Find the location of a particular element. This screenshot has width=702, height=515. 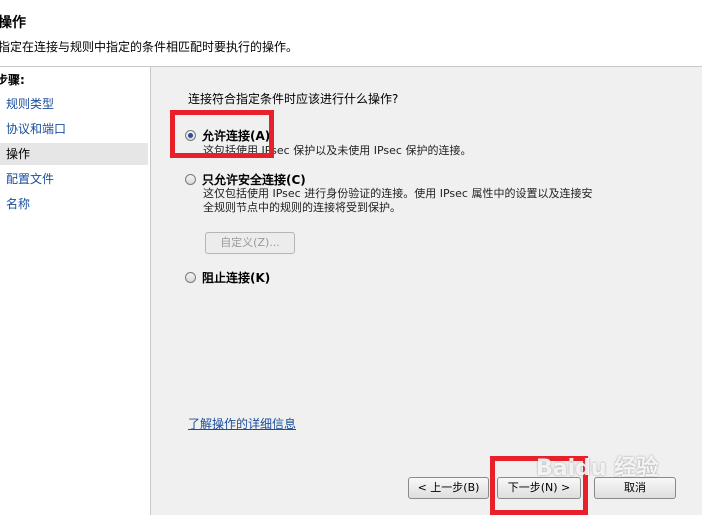

block-connection-option: 阻止连接(K) is located at coordinates (227, 277).